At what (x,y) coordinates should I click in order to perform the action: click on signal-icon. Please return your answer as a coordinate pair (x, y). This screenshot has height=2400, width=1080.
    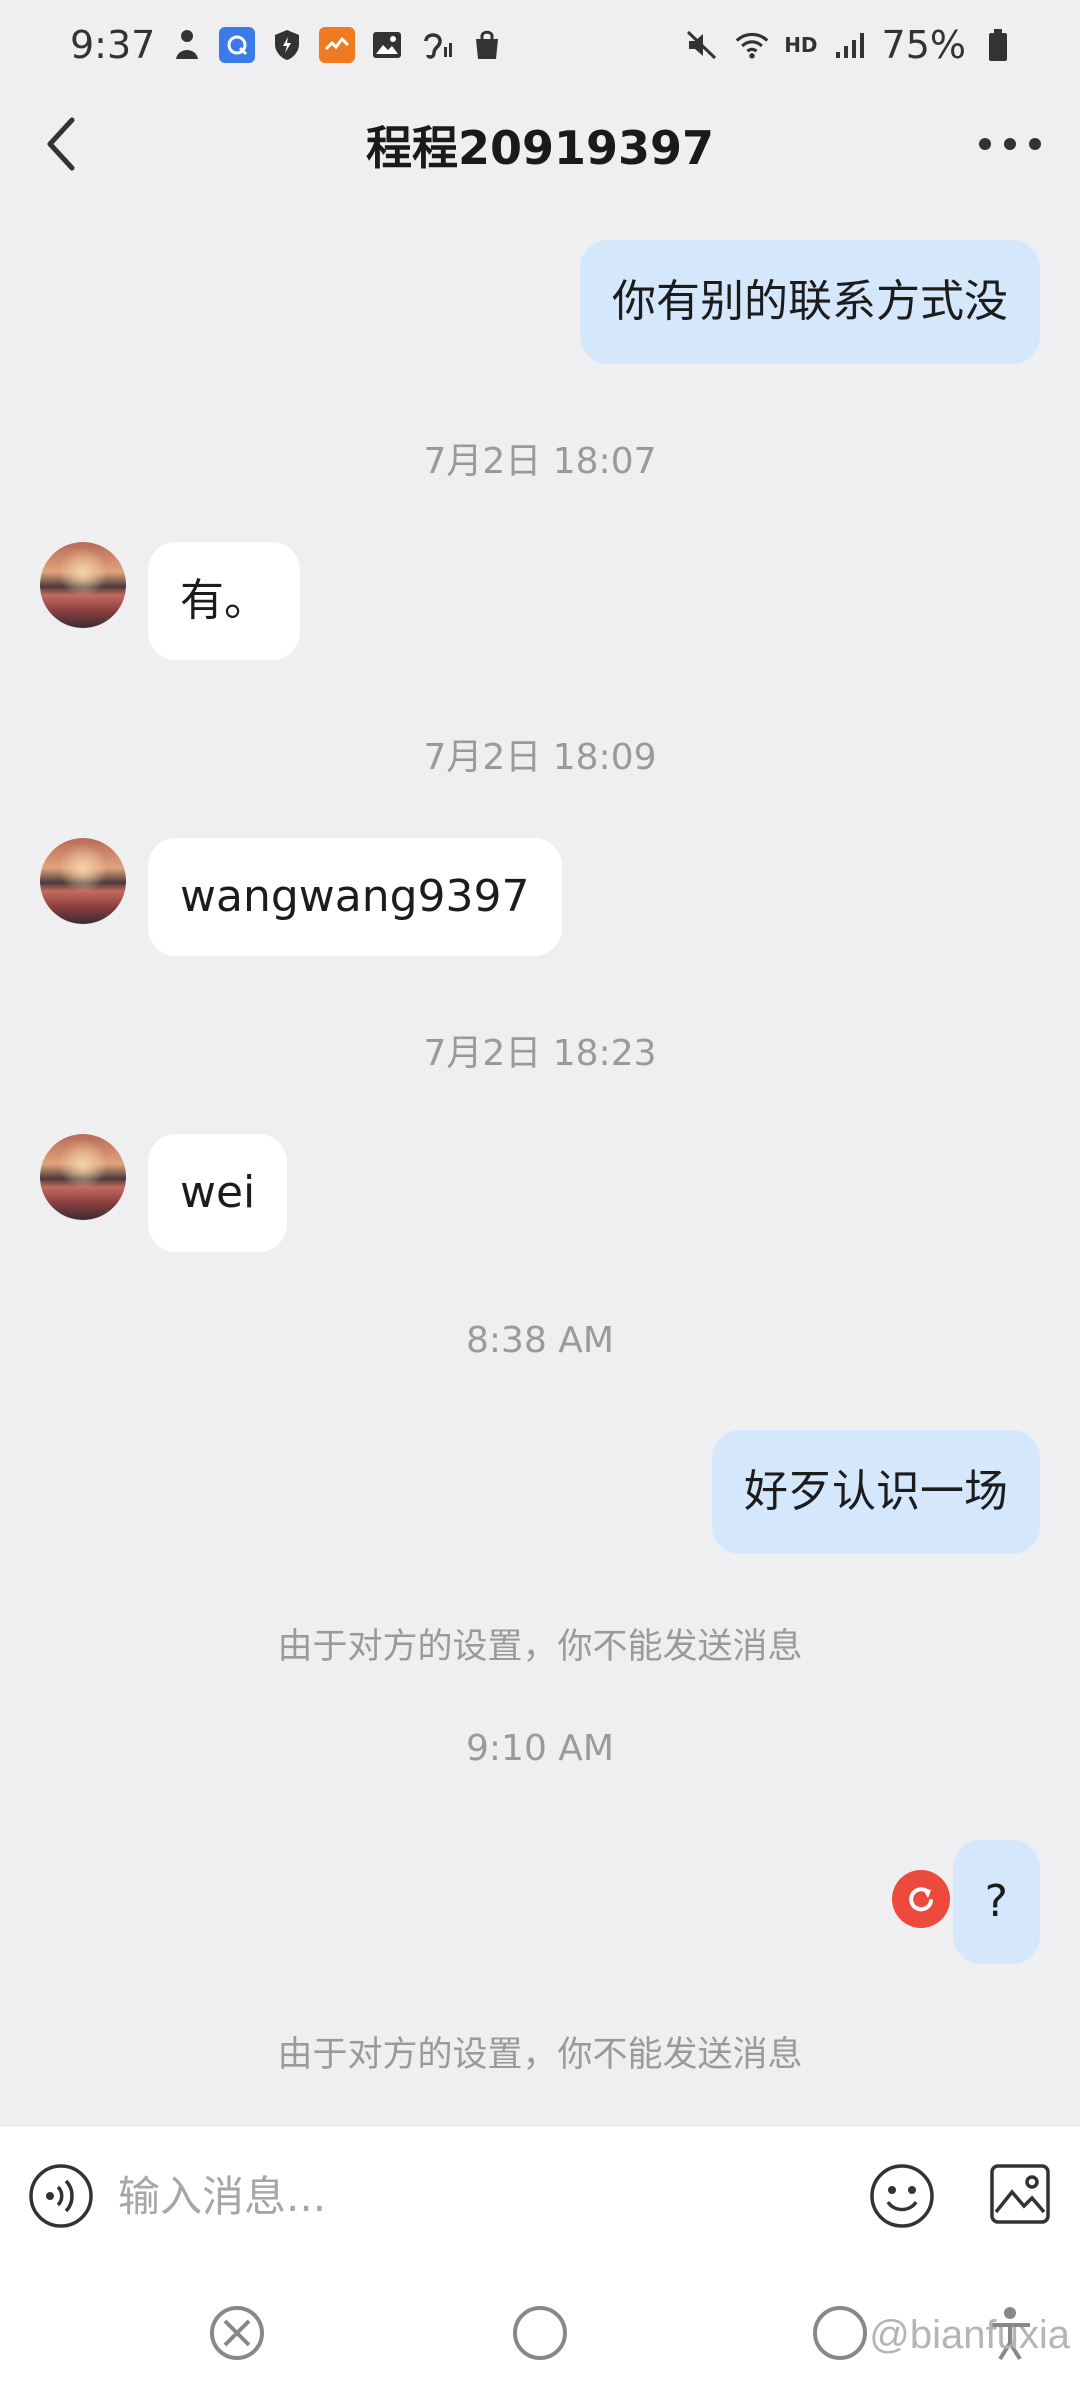
    Looking at the image, I should click on (850, 45).